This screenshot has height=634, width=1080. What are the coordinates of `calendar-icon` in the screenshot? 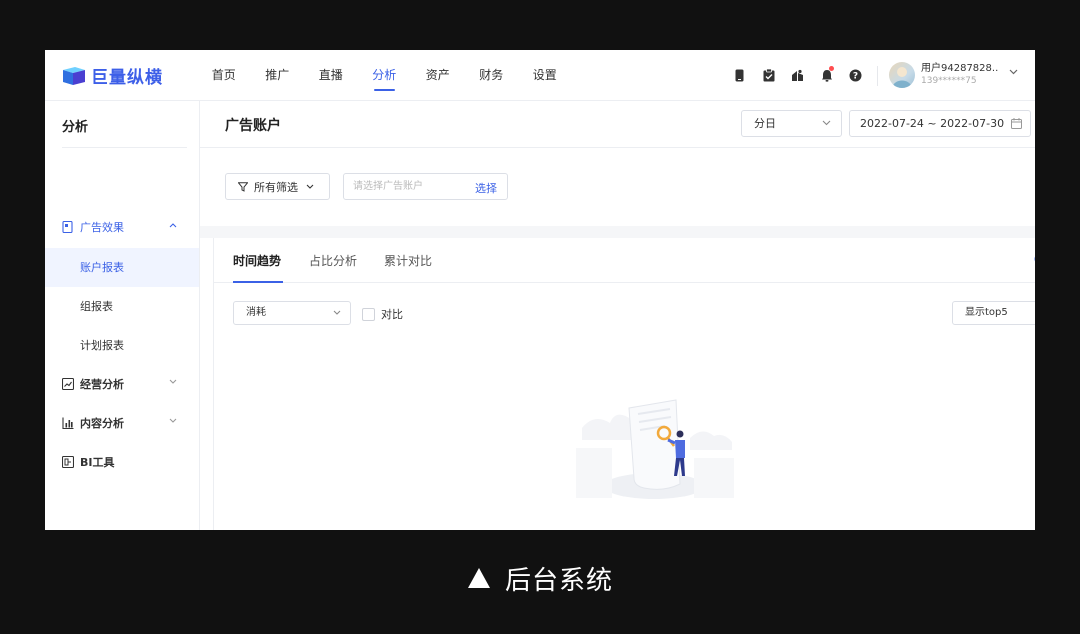 It's located at (1016, 123).